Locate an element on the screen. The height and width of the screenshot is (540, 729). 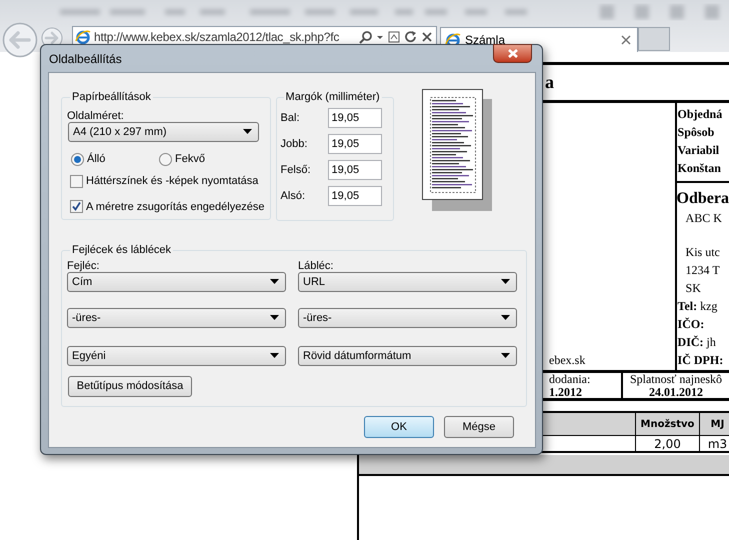
field-label: Bal: is located at coordinates (290, 118).